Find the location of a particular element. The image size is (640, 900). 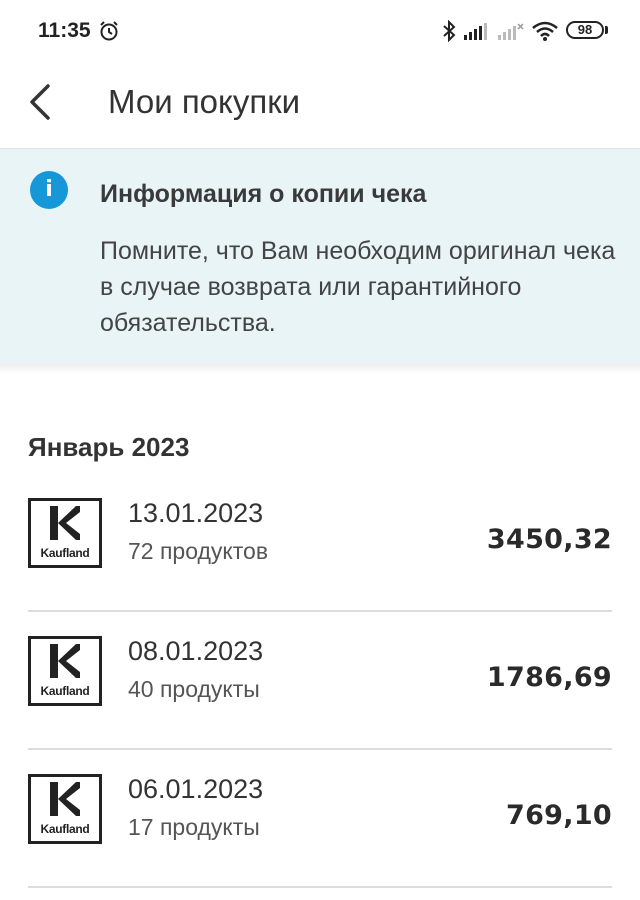

alarm-clock-icon is located at coordinates (109, 33).